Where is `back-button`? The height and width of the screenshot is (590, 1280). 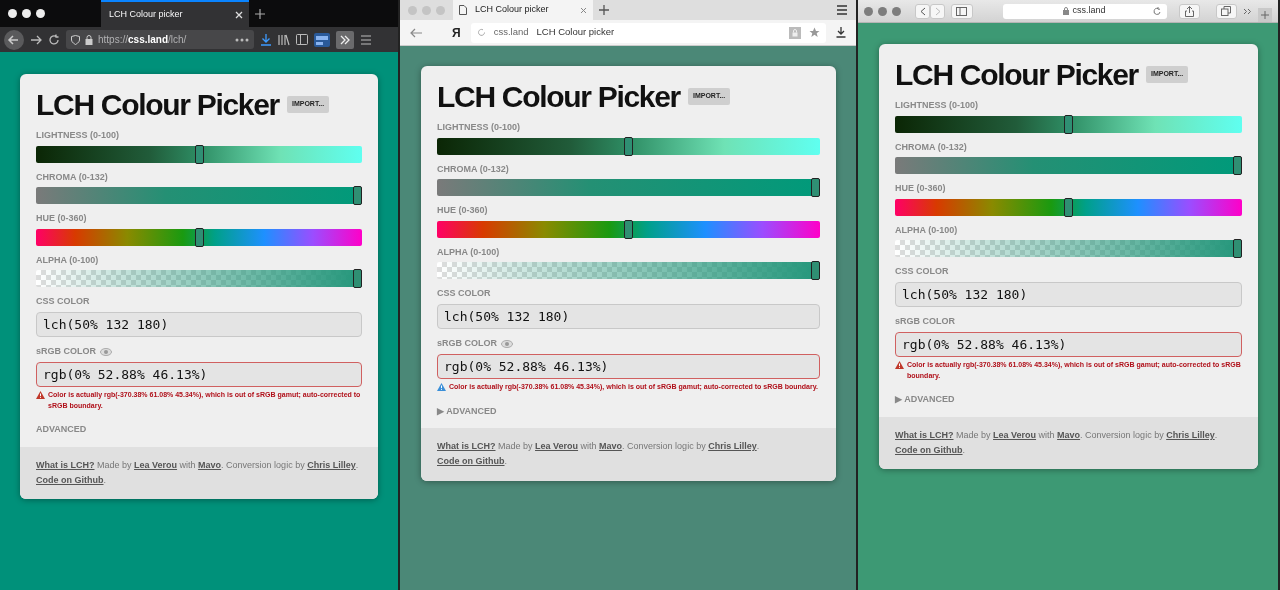
back-button is located at coordinates (923, 11).